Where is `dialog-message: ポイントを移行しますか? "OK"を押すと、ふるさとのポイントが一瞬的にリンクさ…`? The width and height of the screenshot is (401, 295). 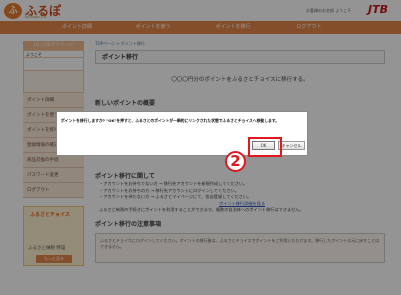
dialog-message: ポイントを移行しますか? "OK"を押すと、ふるさとのポイントが一瞬的にリンクさ… is located at coordinates (170, 120).